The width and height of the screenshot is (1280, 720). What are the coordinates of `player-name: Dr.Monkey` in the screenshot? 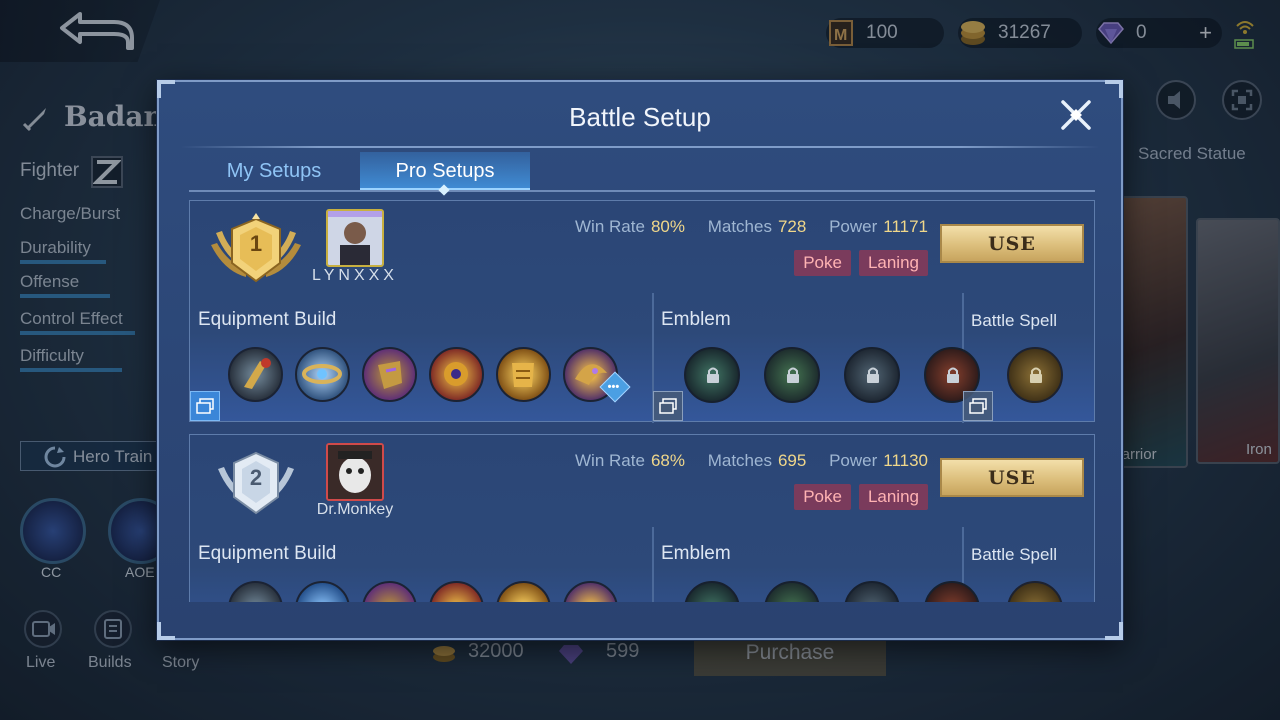 It's located at (355, 509).